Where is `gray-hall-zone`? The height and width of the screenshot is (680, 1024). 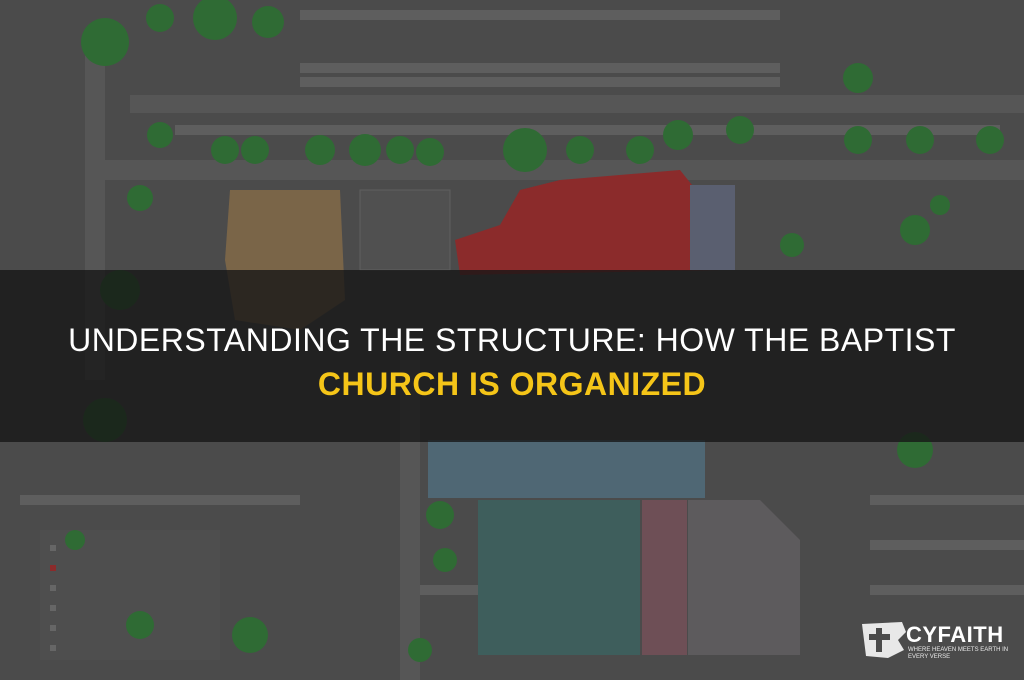 gray-hall-zone is located at coordinates (744, 577).